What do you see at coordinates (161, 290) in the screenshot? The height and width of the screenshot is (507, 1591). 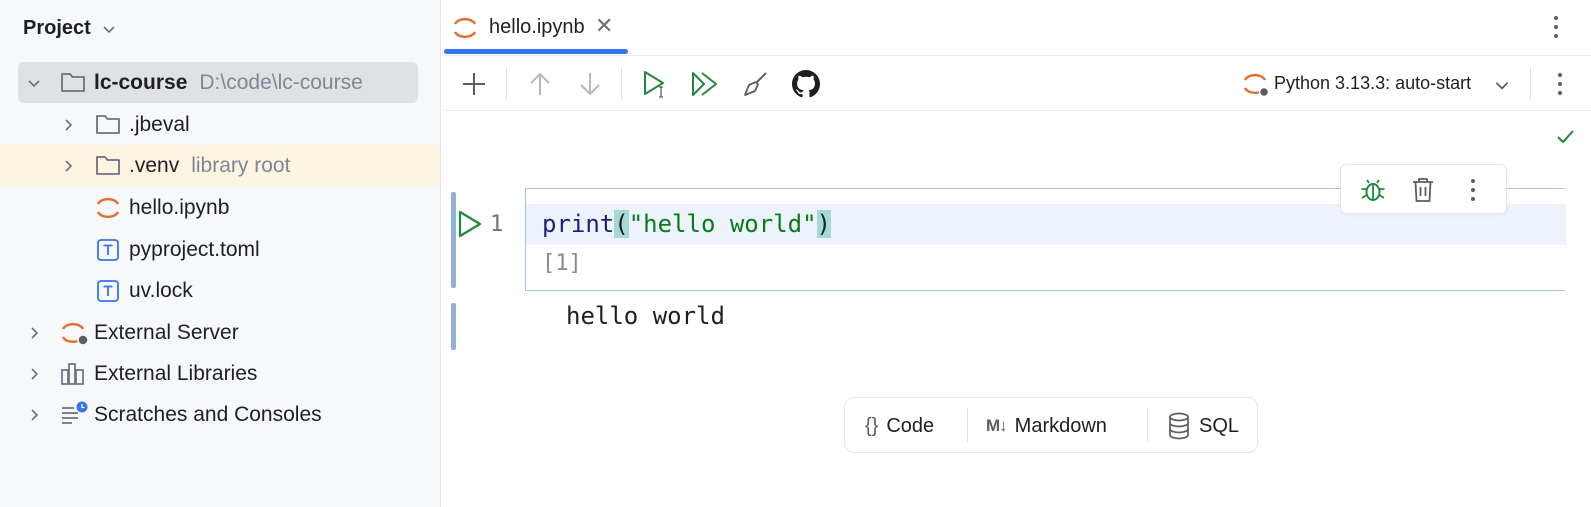 I see `tree-item-label: uv.lock` at bounding box center [161, 290].